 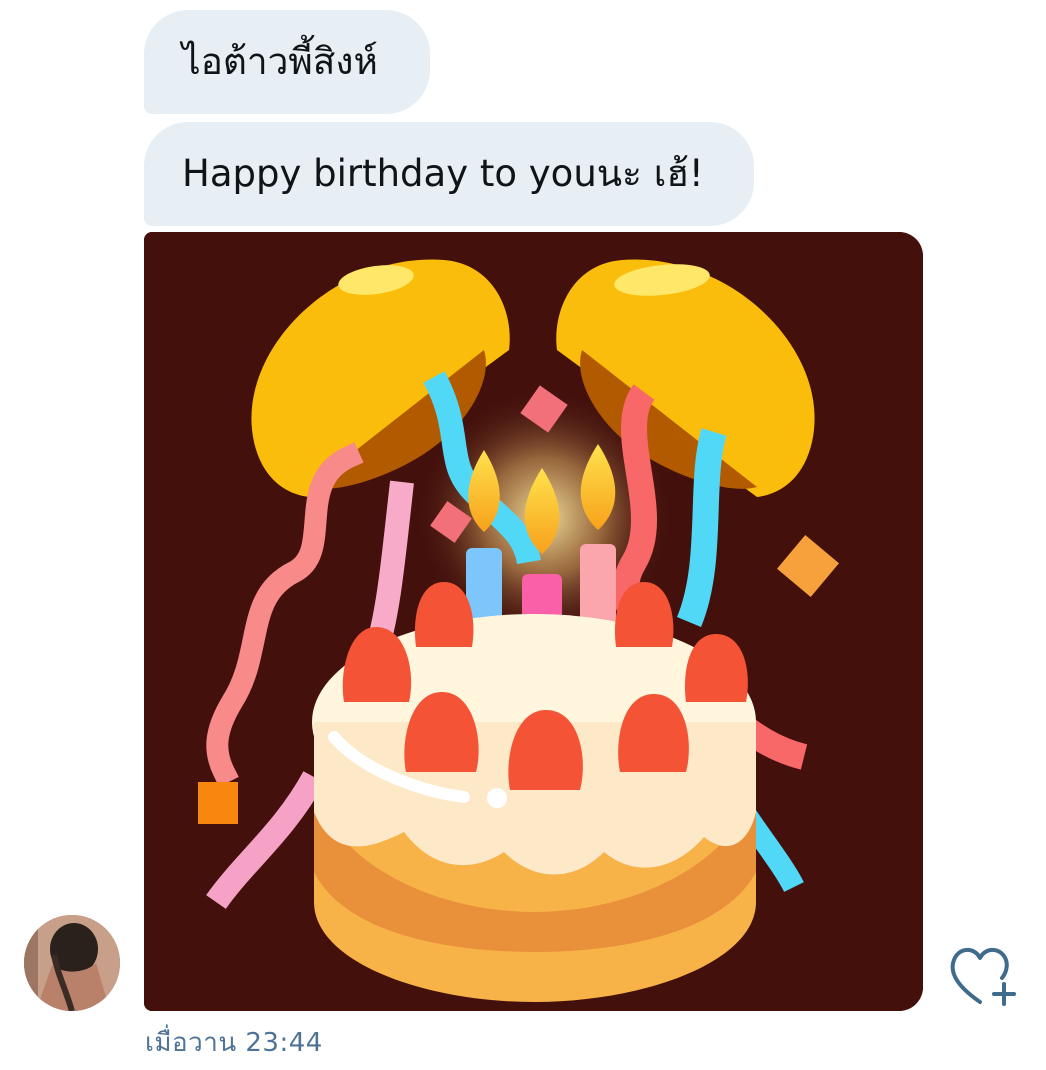 I want to click on message-timestamp: เมื่อวาน 23:44, so click(x=234, y=1043).